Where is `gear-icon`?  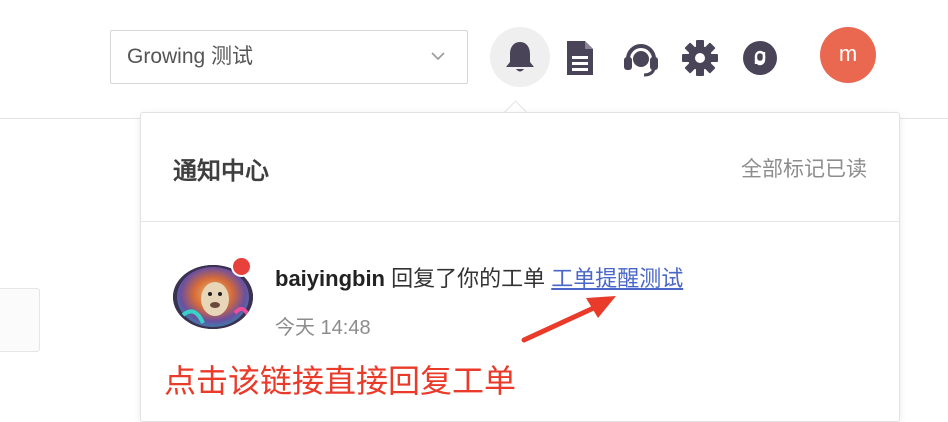 gear-icon is located at coordinates (700, 58).